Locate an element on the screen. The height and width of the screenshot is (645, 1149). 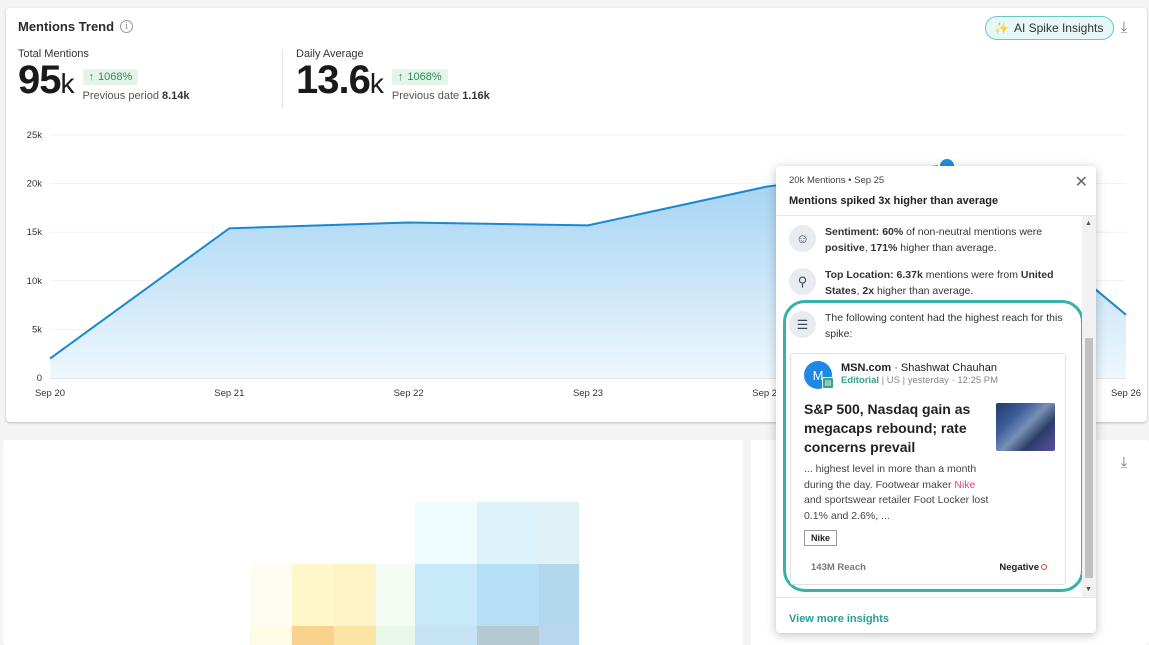
daily-average-value: 13.6k is located at coordinates (340, 80).